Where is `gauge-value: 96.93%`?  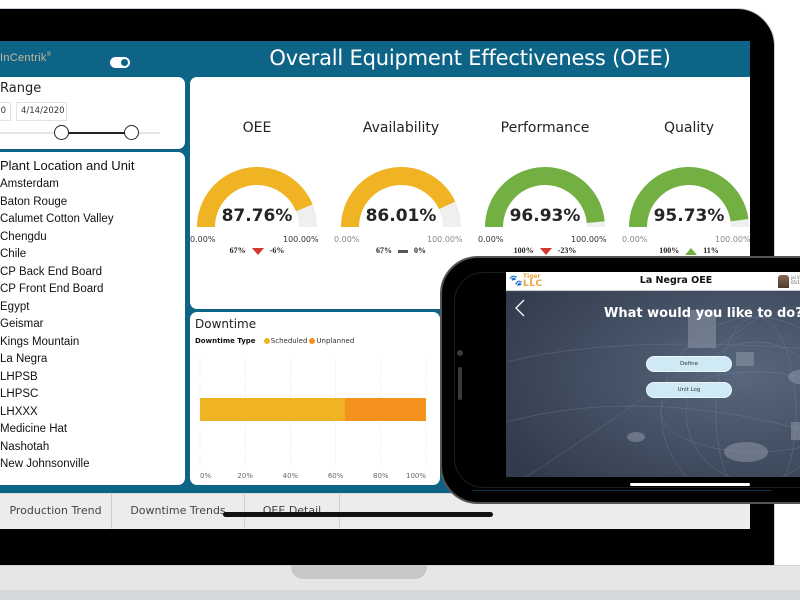 gauge-value: 96.93% is located at coordinates (545, 216).